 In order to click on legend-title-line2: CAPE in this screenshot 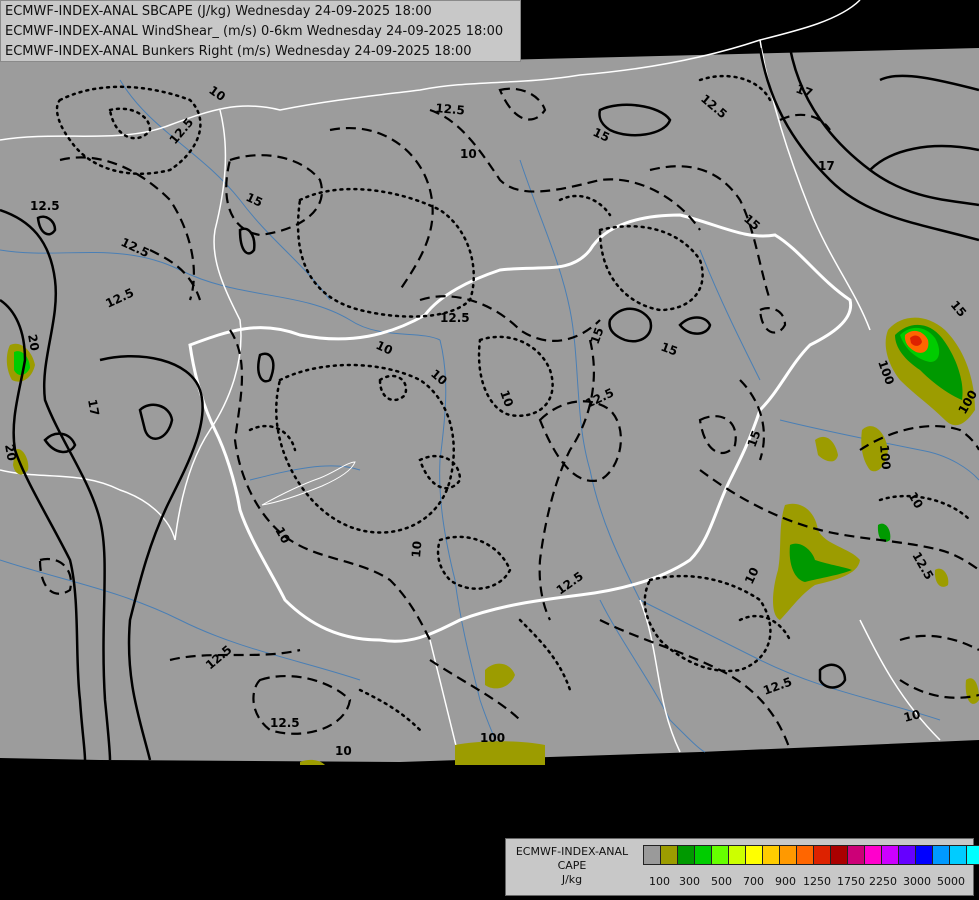, I will do `click(572, 865)`.